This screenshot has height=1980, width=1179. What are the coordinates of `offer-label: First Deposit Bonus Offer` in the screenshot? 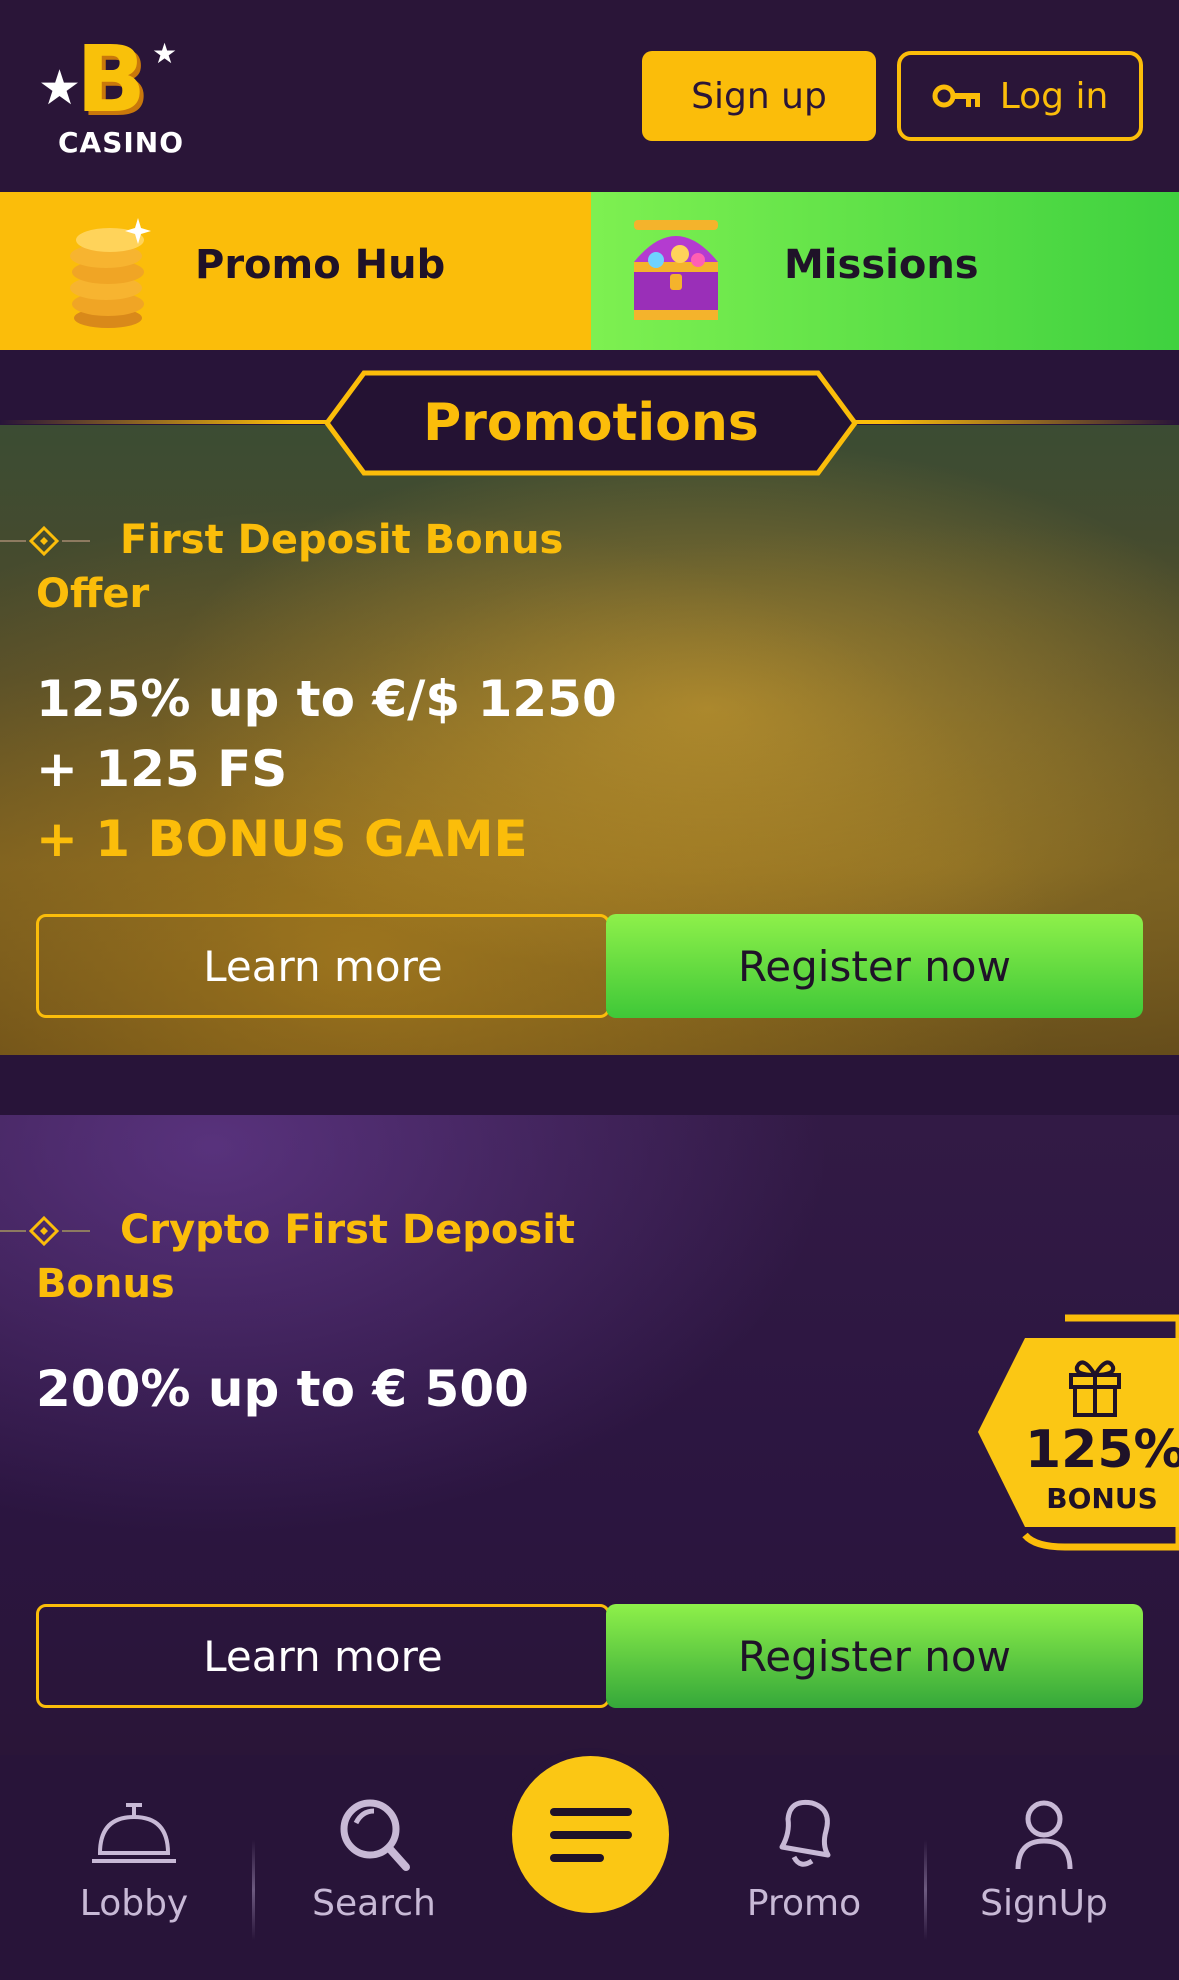 It's located at (316, 567).